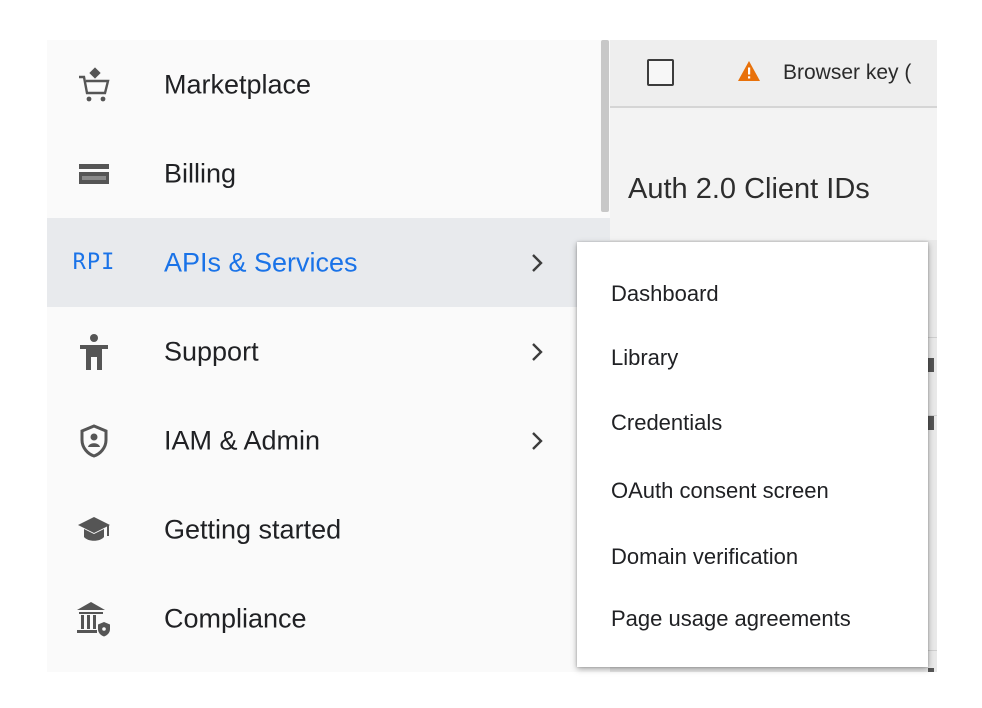 The width and height of the screenshot is (982, 708). Describe the element at coordinates (605, 126) in the screenshot. I see `nav-scrollbar` at that location.